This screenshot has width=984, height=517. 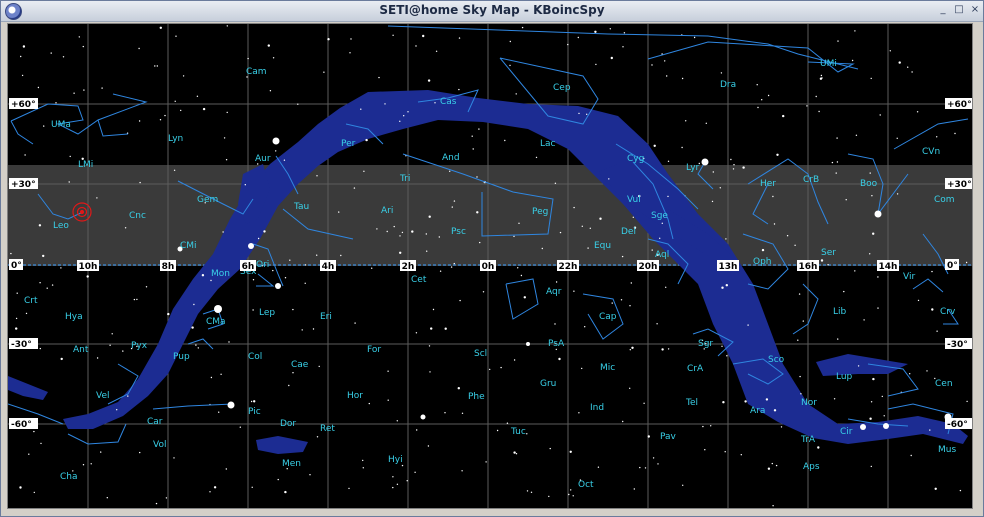 What do you see at coordinates (31, 301) in the screenshot?
I see `constellation-label: Crt` at bounding box center [31, 301].